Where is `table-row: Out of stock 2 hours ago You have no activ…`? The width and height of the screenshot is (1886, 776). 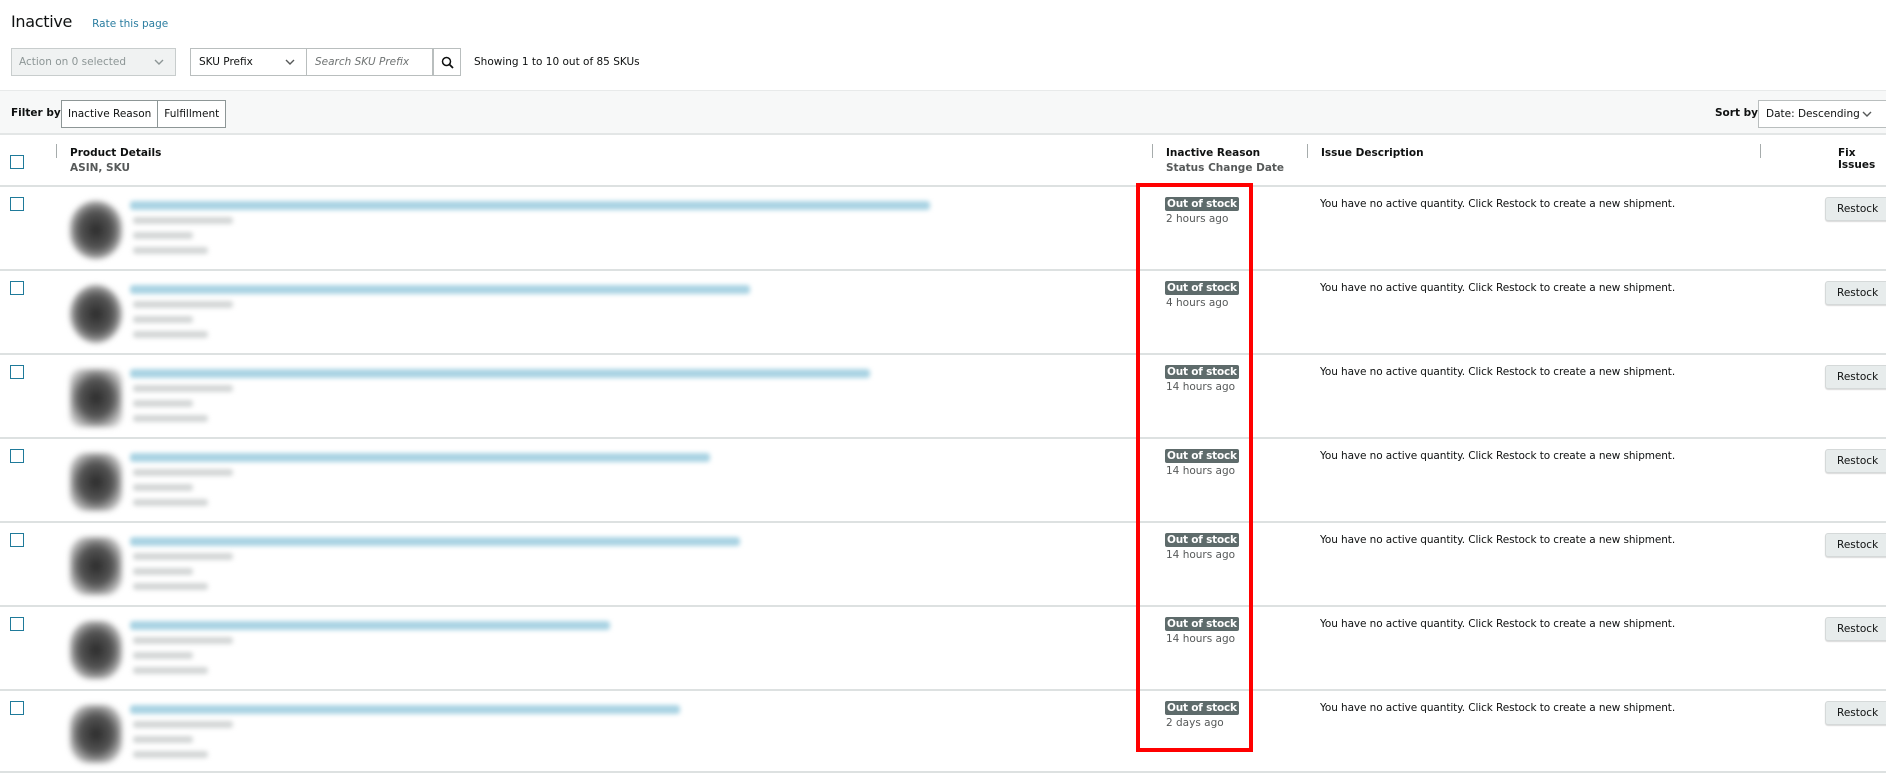 table-row: Out of stock 2 hours ago You have no activ… is located at coordinates (943, 227).